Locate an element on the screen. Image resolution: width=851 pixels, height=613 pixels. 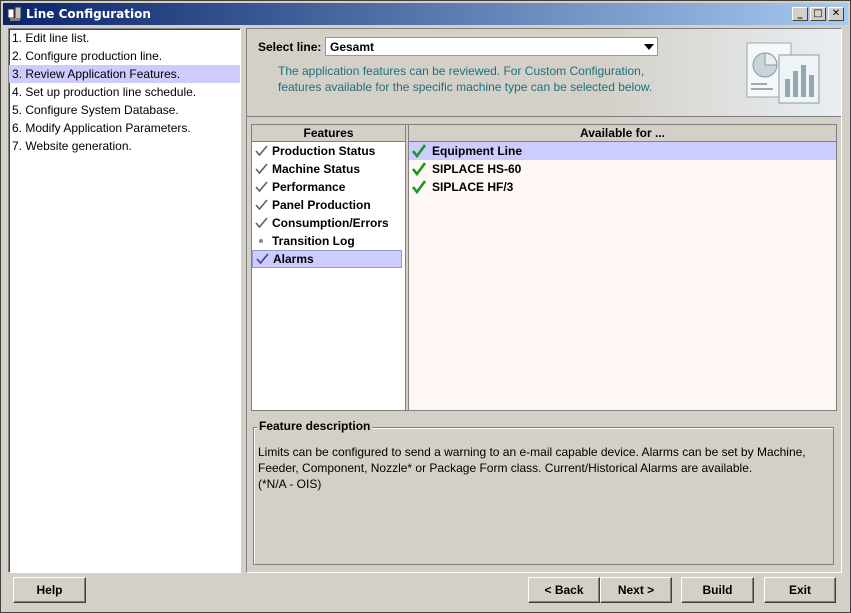
available-item: Equipment Line is located at coordinates (622, 151).